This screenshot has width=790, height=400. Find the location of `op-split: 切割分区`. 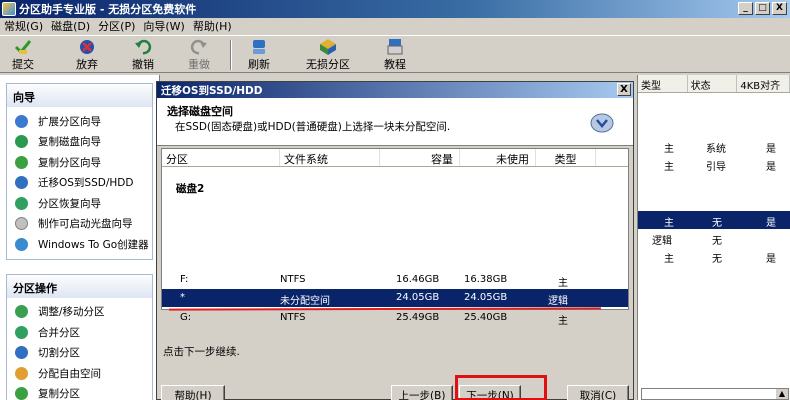

op-split: 切割分区 is located at coordinates (79, 353).